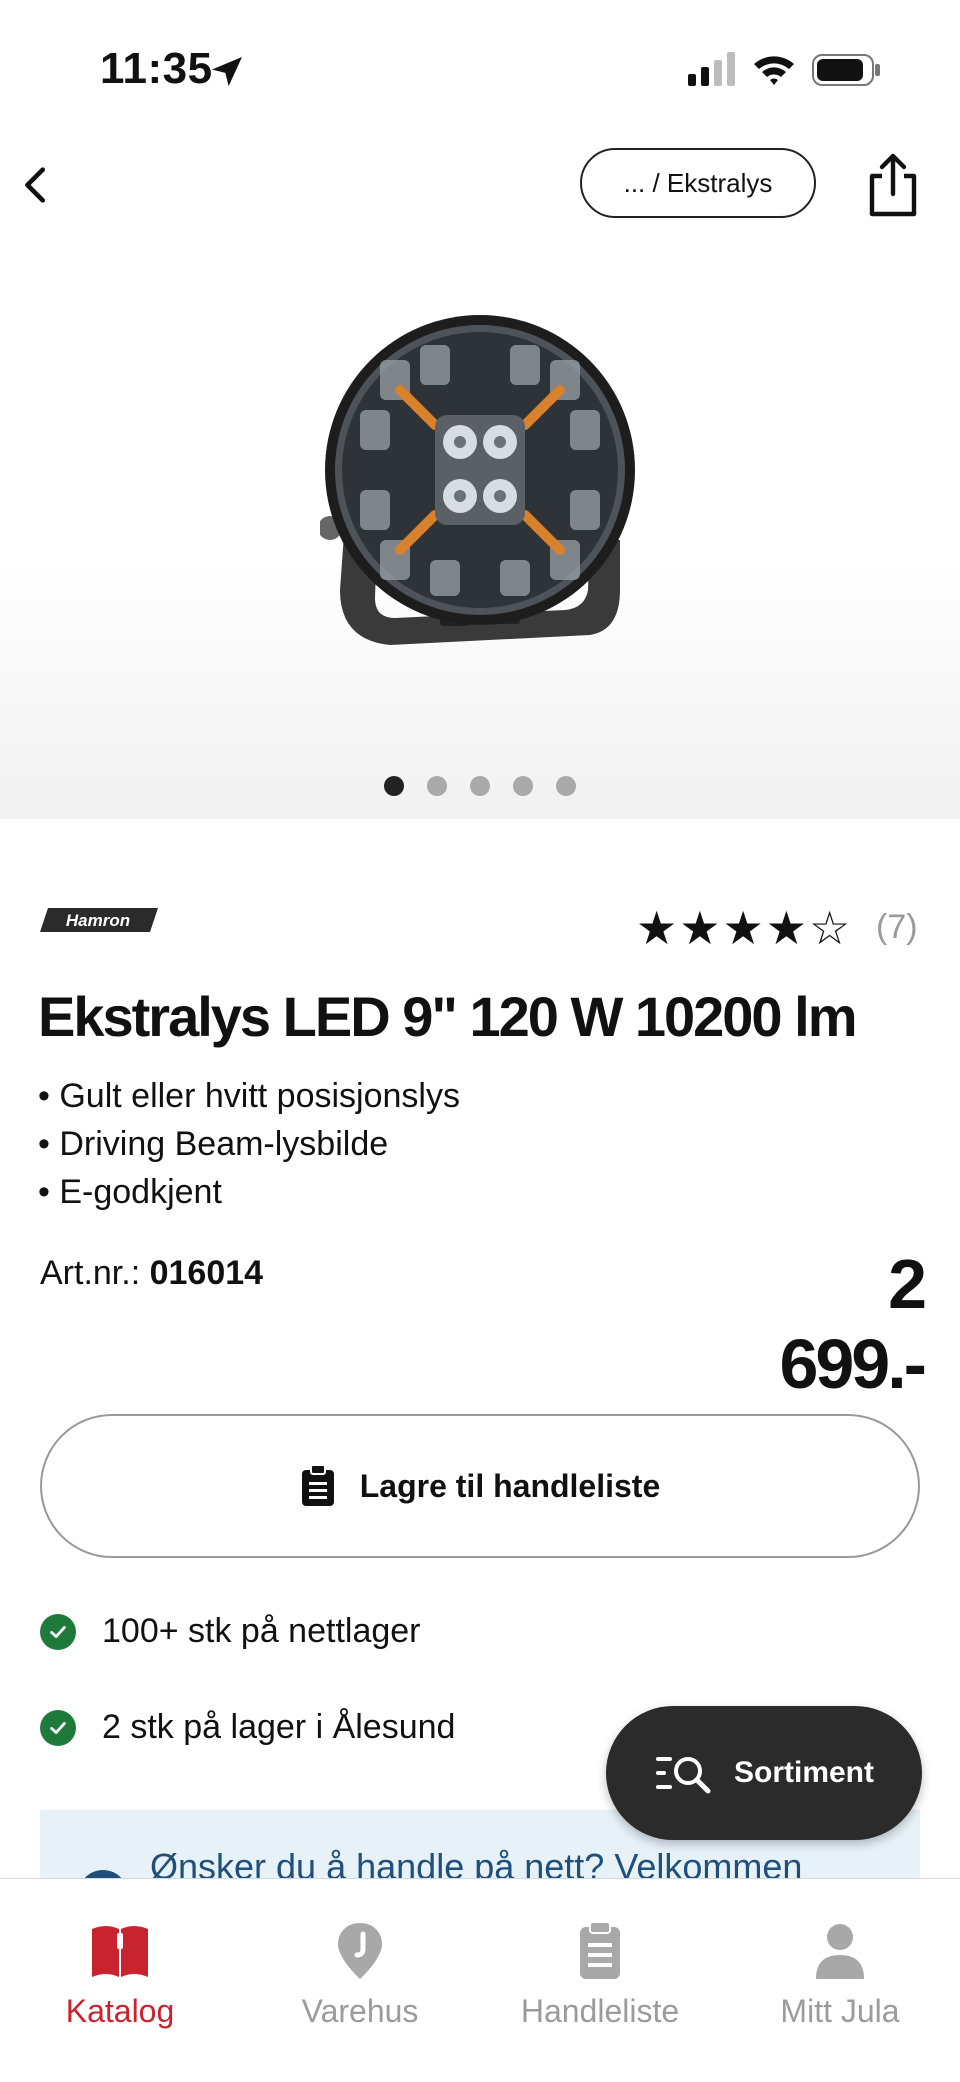  What do you see at coordinates (600, 2011) in the screenshot?
I see `tab-label: Handleliste` at bounding box center [600, 2011].